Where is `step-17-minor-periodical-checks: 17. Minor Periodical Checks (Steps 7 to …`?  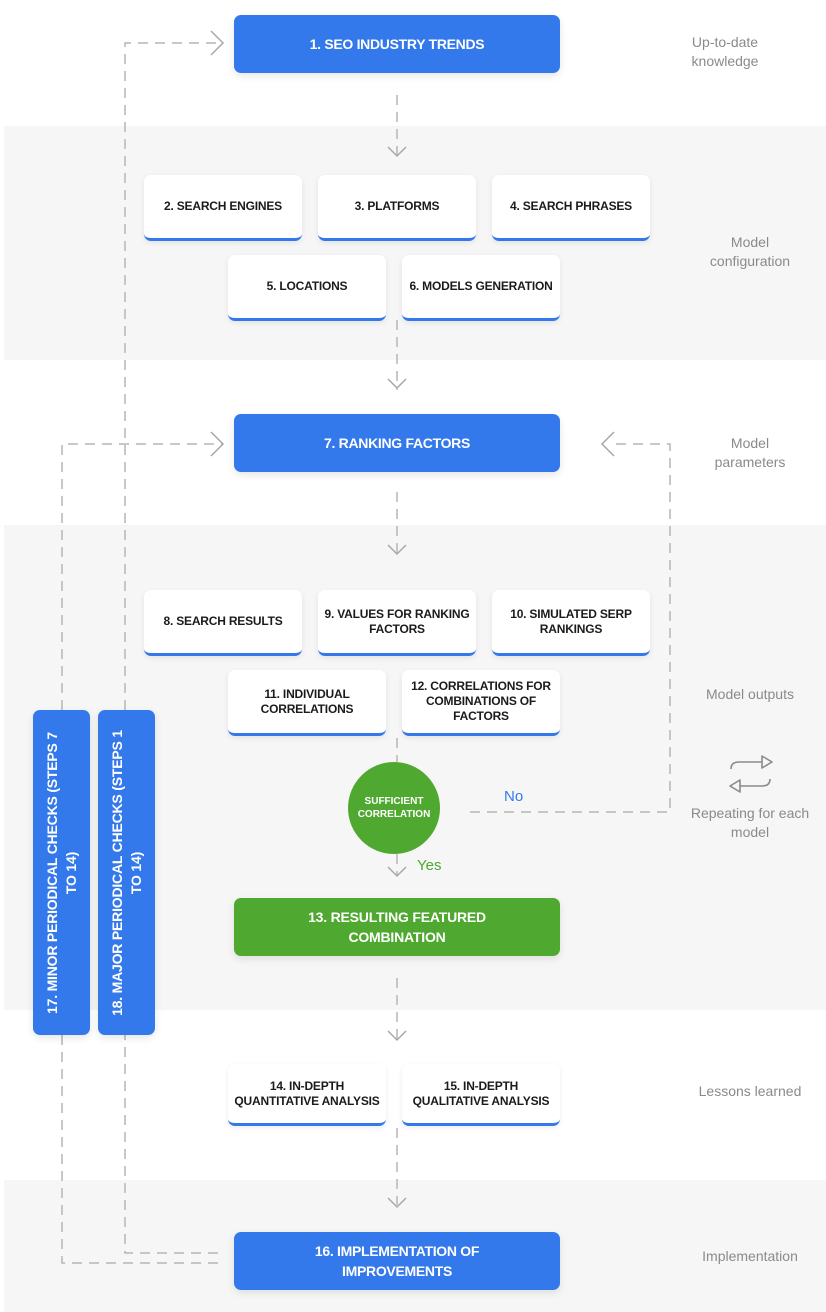 step-17-minor-periodical-checks: 17. Minor Periodical Checks (Steps 7 to … is located at coordinates (61, 872).